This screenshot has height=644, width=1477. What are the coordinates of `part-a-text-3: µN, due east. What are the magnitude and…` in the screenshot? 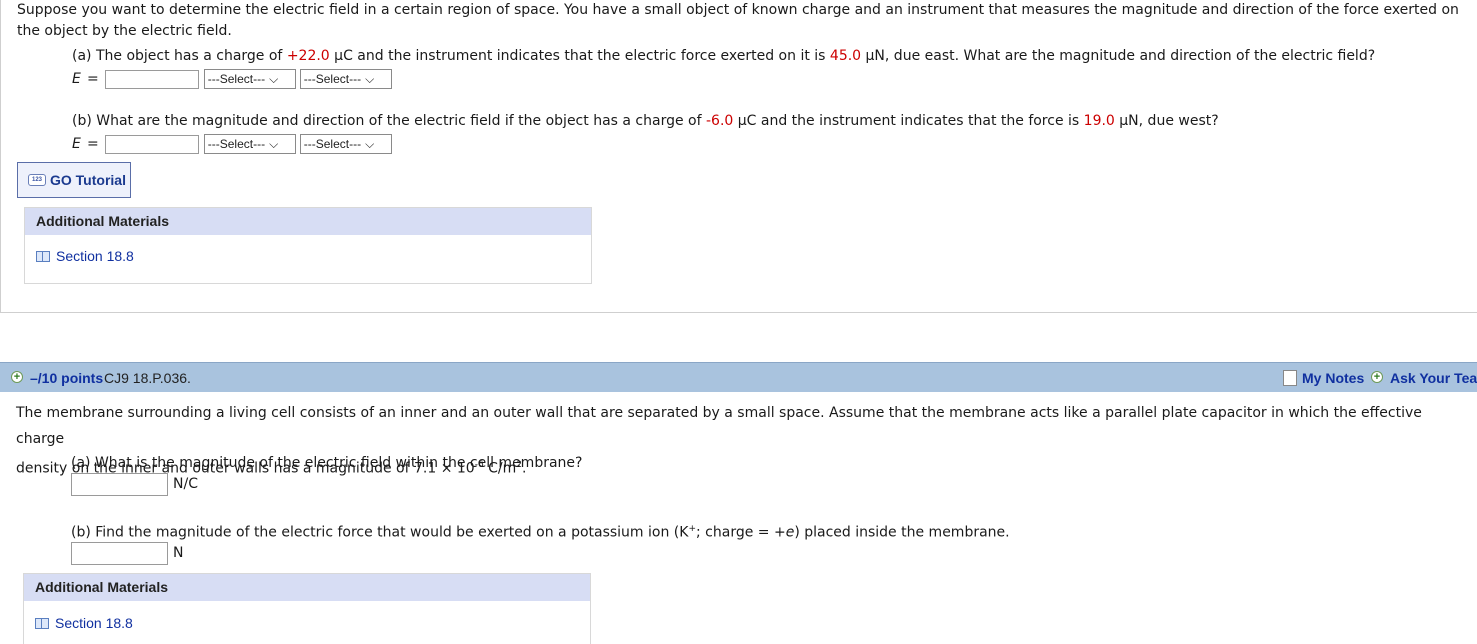 It's located at (1118, 56).